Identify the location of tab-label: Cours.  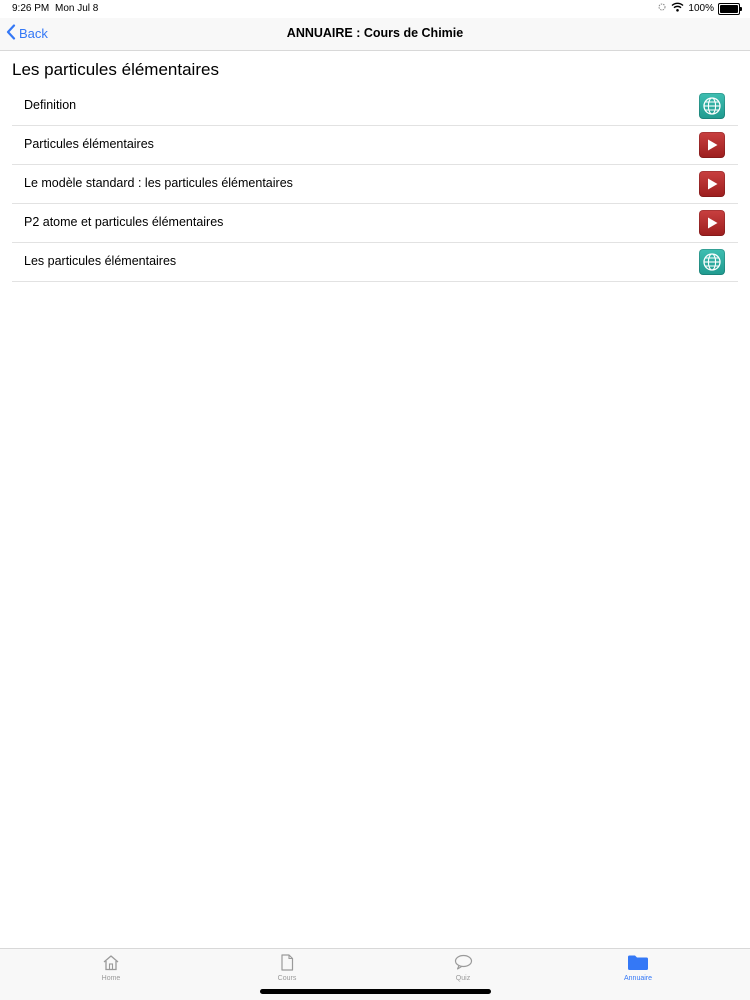
(287, 978).